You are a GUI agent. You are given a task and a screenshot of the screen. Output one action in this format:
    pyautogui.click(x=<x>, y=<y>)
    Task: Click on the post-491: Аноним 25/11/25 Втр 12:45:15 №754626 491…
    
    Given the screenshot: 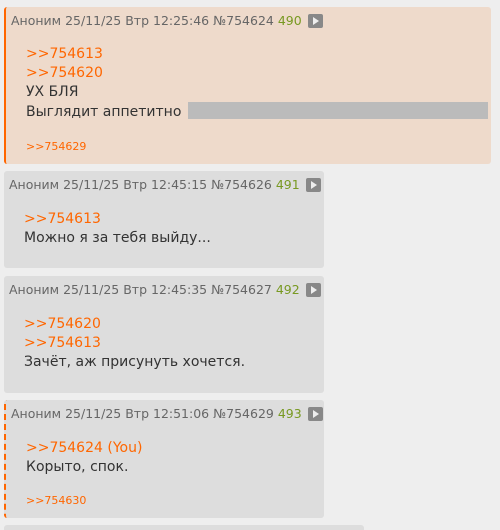 What is the action you would take?
    pyautogui.click(x=164, y=219)
    